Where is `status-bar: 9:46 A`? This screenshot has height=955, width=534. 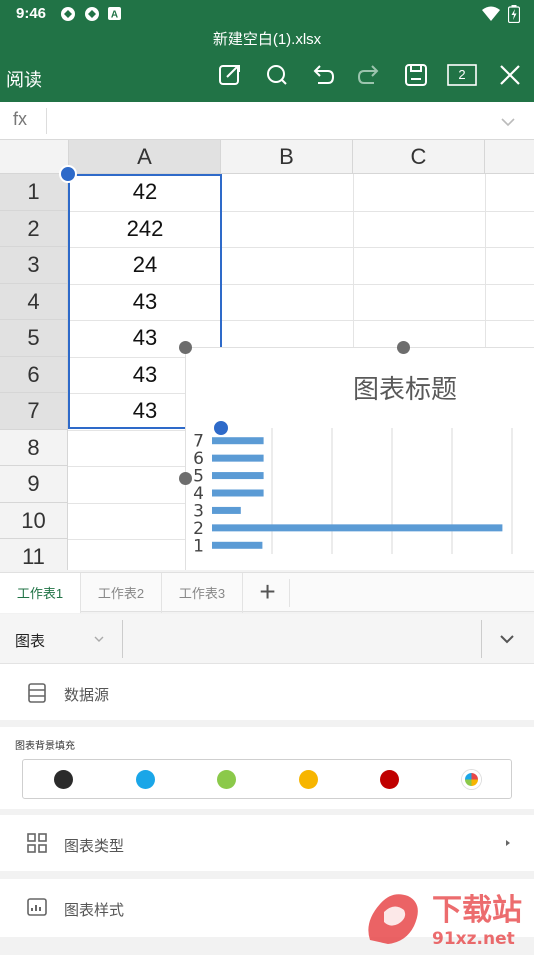 status-bar: 9:46 A is located at coordinates (267, 14).